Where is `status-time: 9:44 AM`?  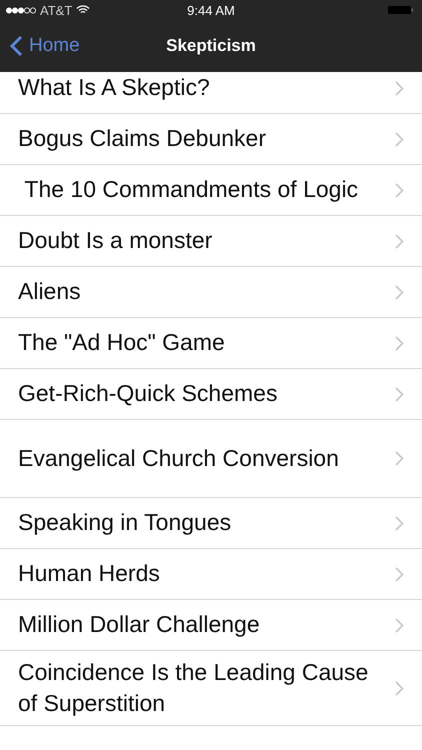 status-time: 9:44 AM is located at coordinates (211, 10).